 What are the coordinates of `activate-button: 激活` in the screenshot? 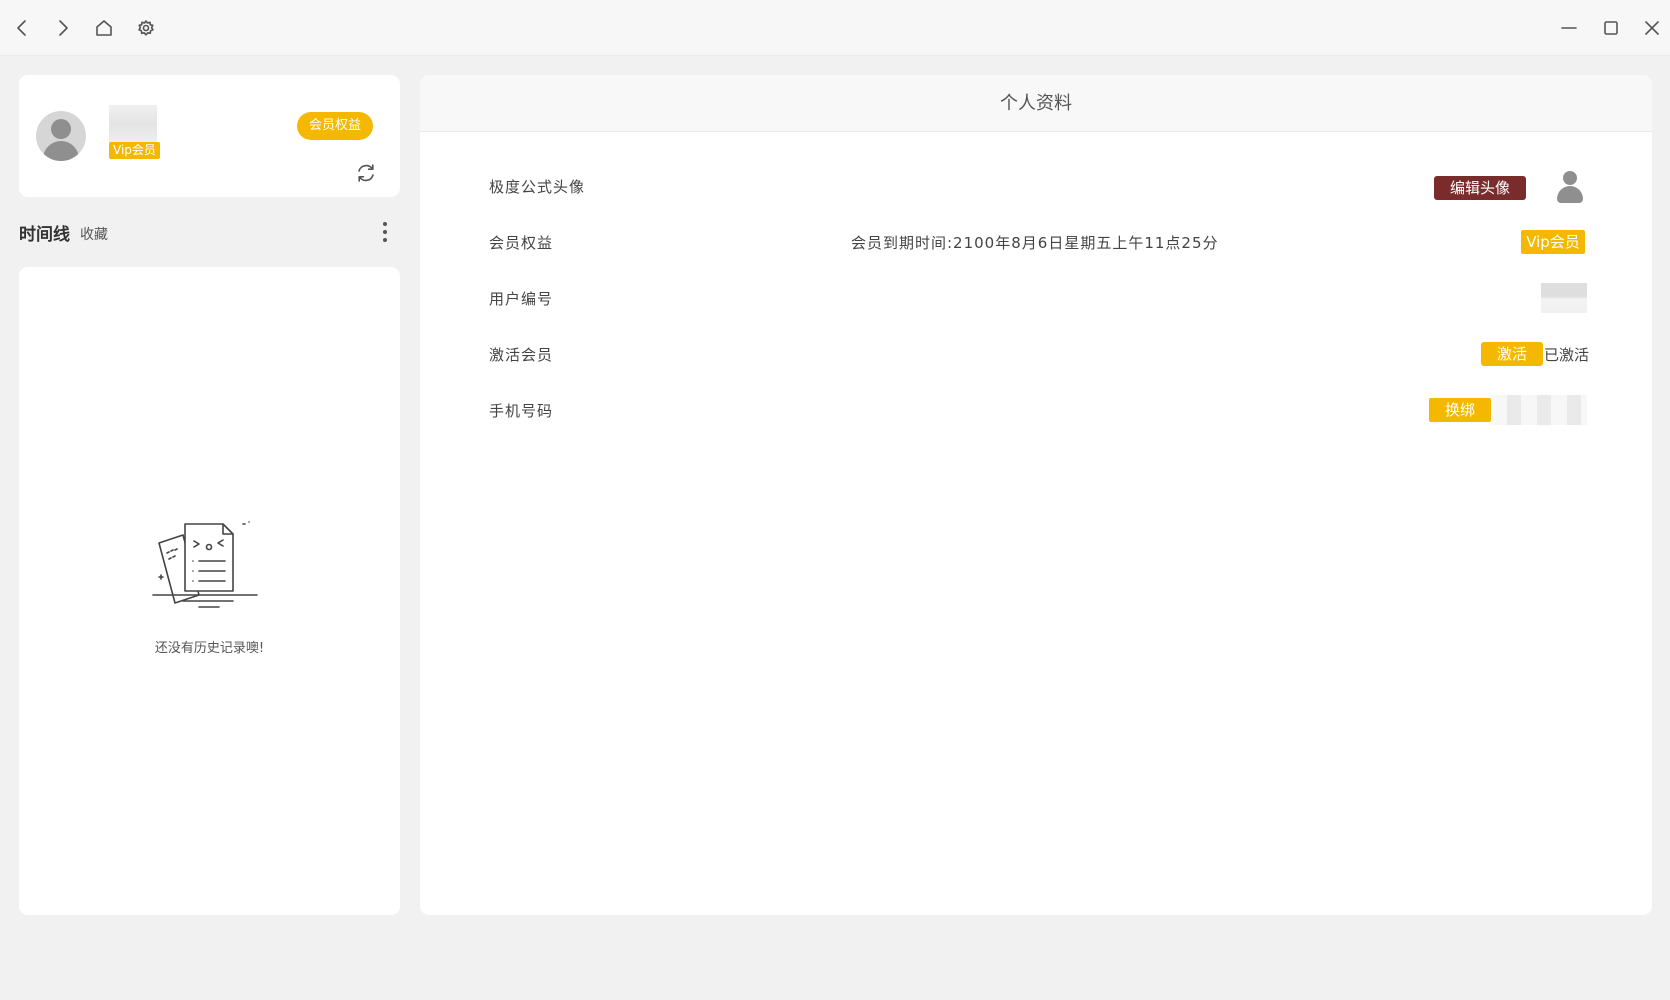 It's located at (1512, 354).